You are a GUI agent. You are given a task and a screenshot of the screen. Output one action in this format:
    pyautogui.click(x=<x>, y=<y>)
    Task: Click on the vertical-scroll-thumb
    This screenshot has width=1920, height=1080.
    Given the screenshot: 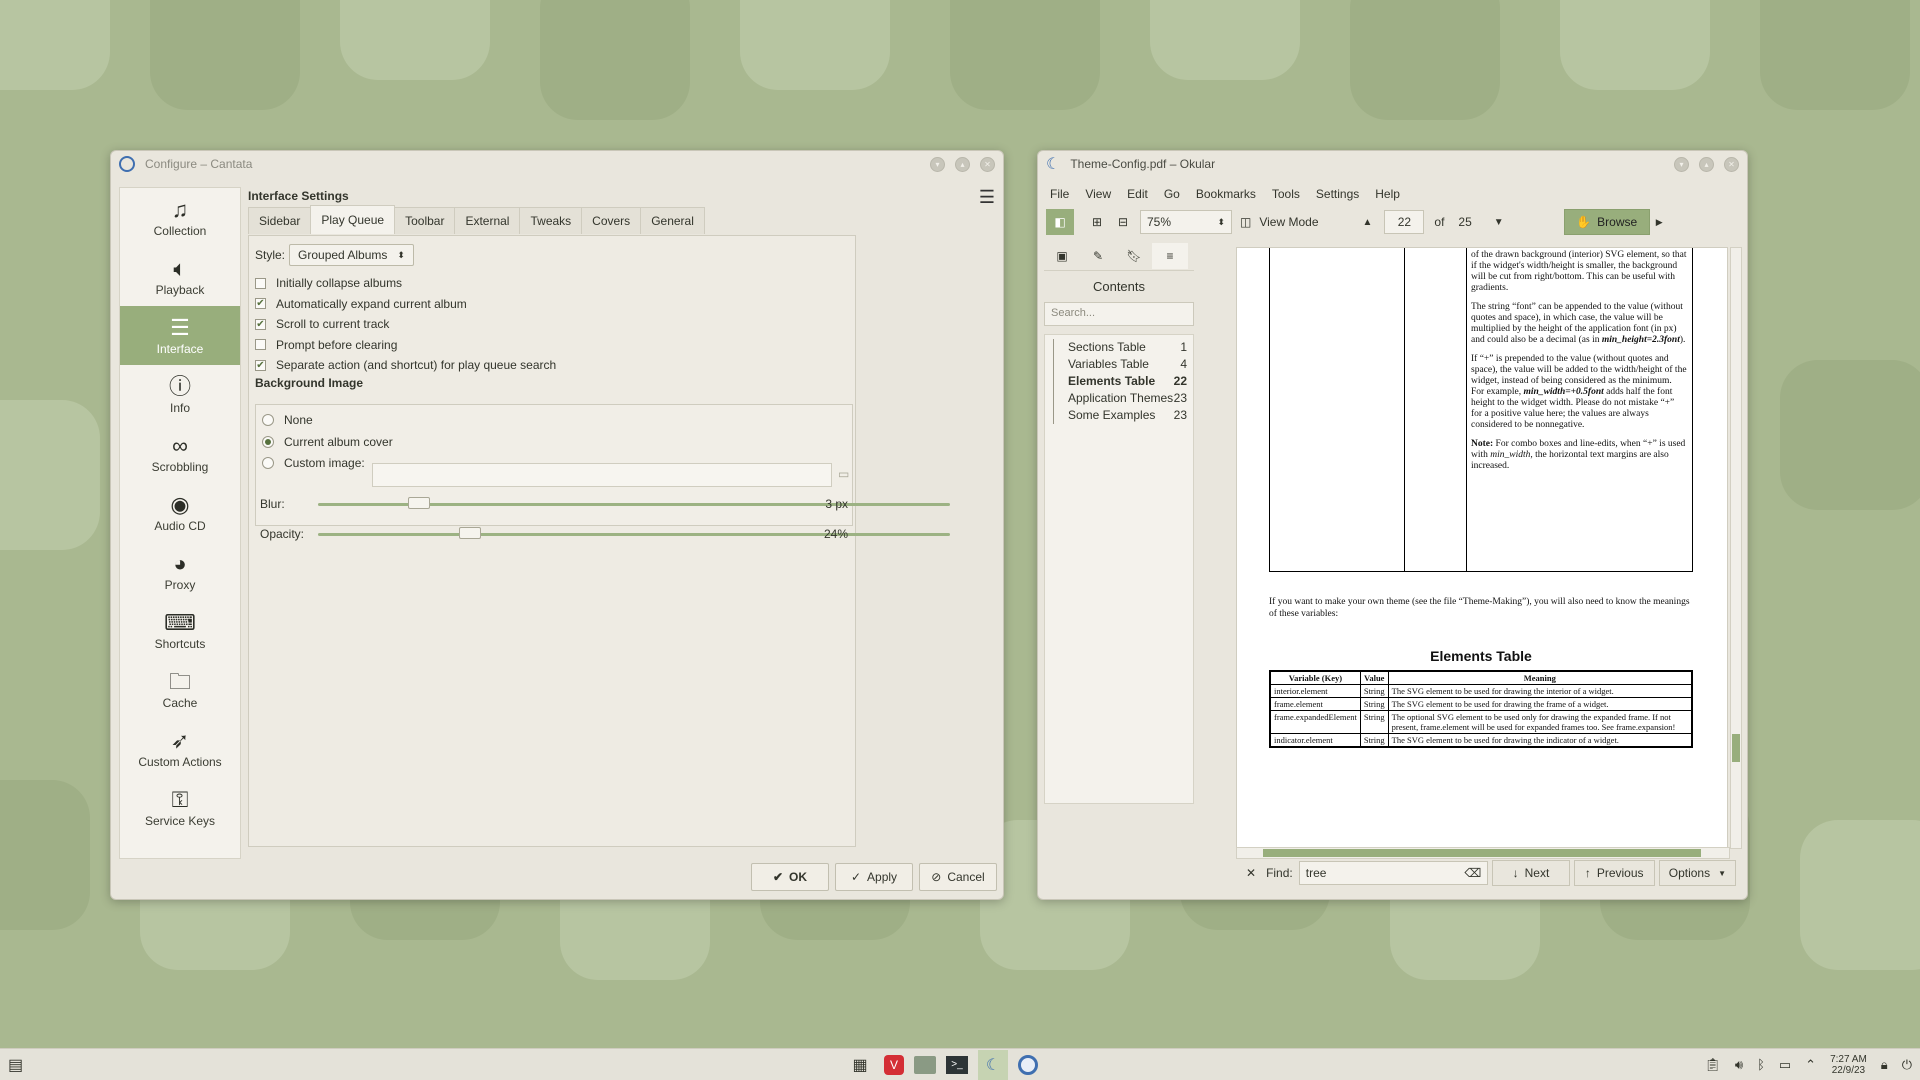 What is the action you would take?
    pyautogui.click(x=1736, y=748)
    